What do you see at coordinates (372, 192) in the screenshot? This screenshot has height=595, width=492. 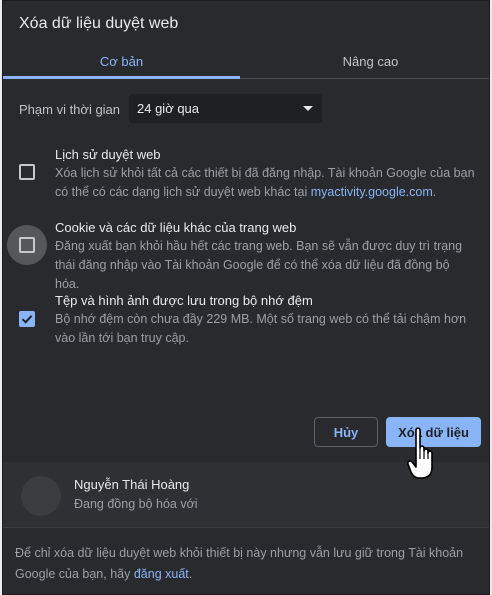 I see `myactivity-link: myactivity.google.com` at bounding box center [372, 192].